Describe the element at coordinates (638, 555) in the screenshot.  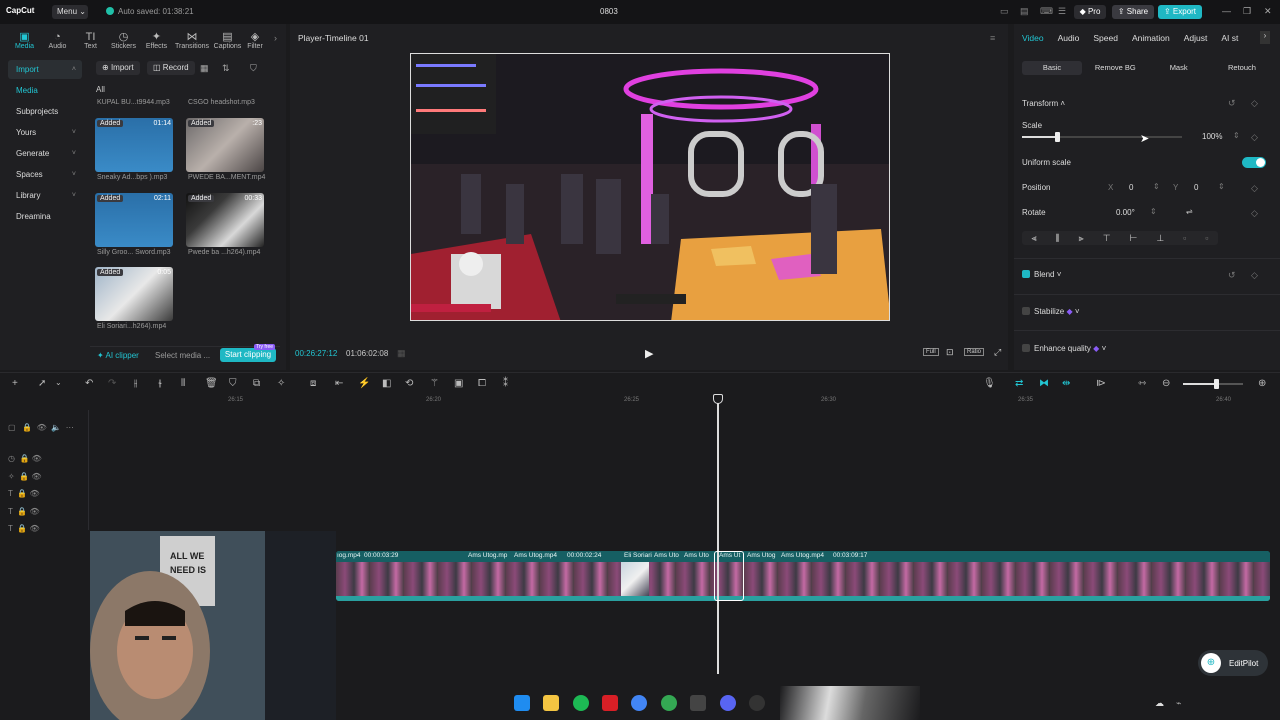
I see `clip-label: Eli Soriari` at that location.